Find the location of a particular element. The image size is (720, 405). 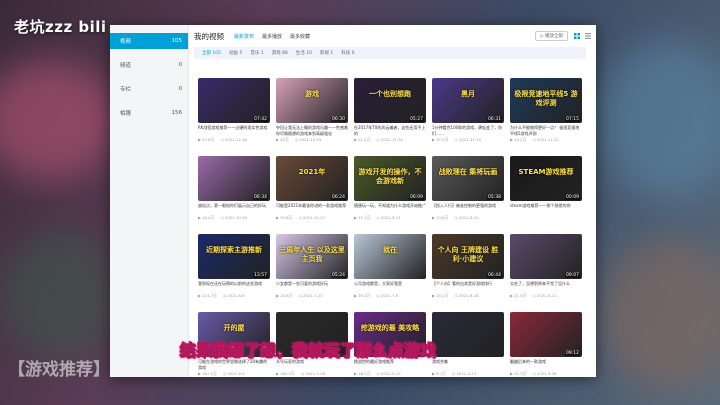

video-thumbnail is located at coordinates (468, 334).